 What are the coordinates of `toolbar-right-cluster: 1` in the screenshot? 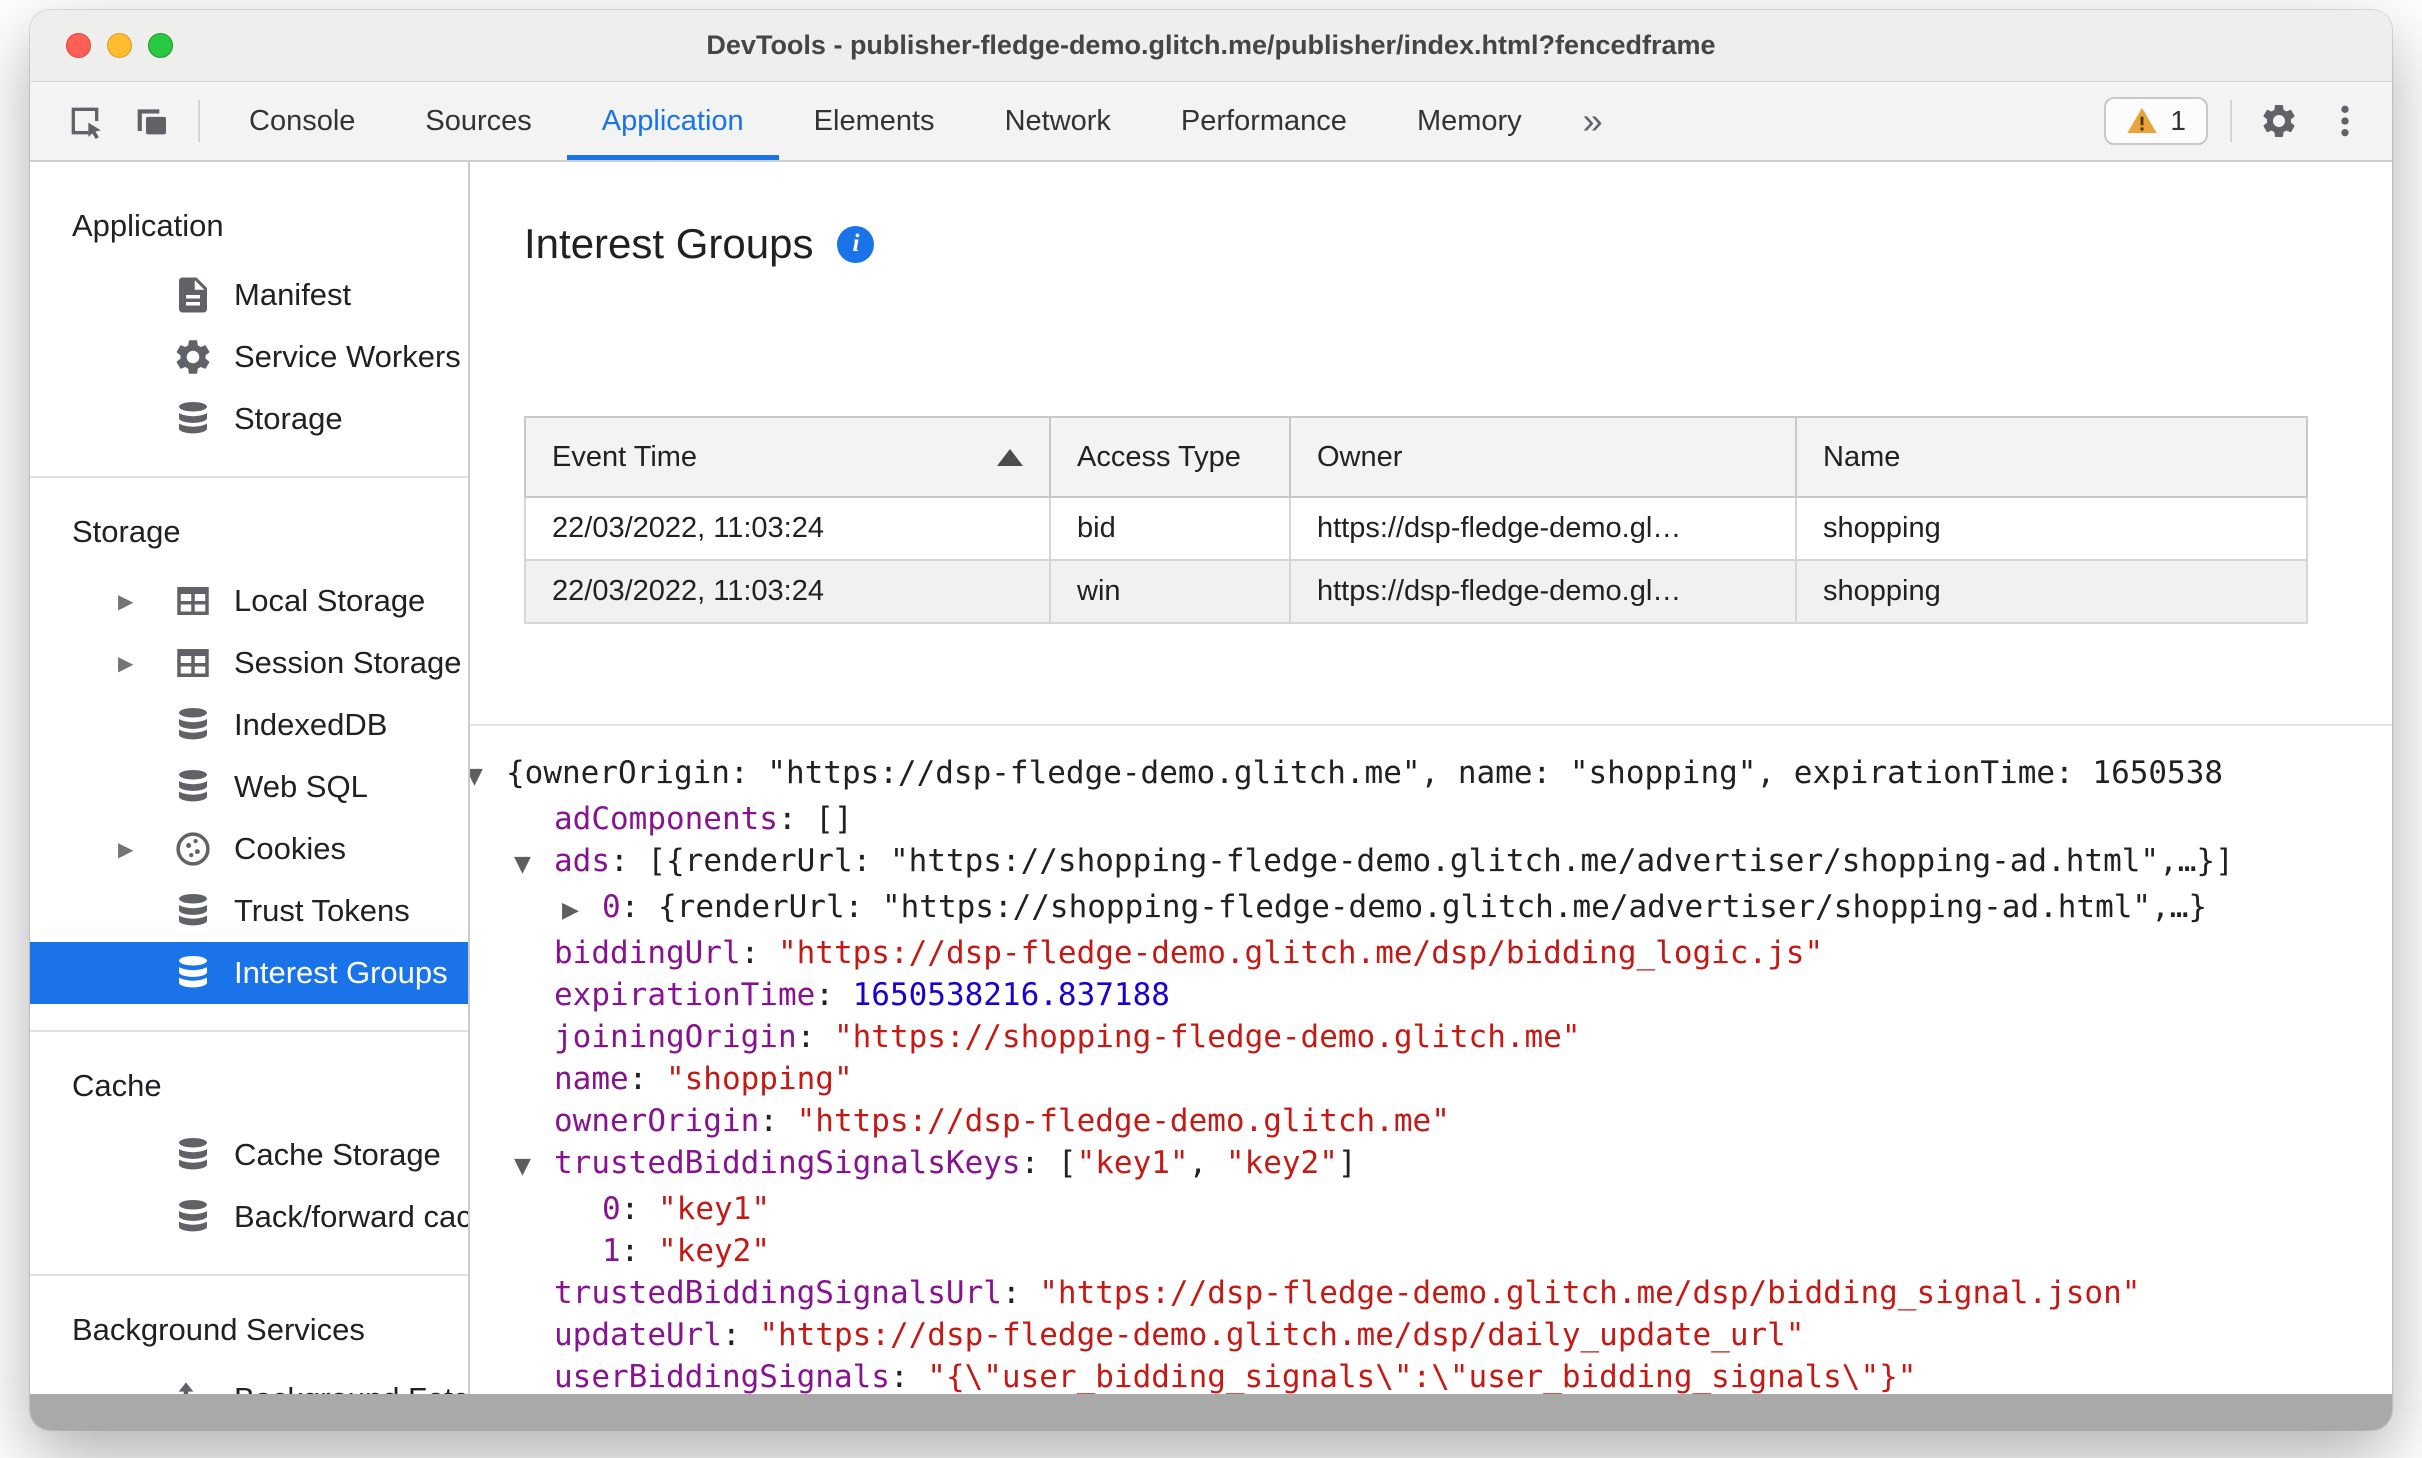 It's located at (2248, 121).